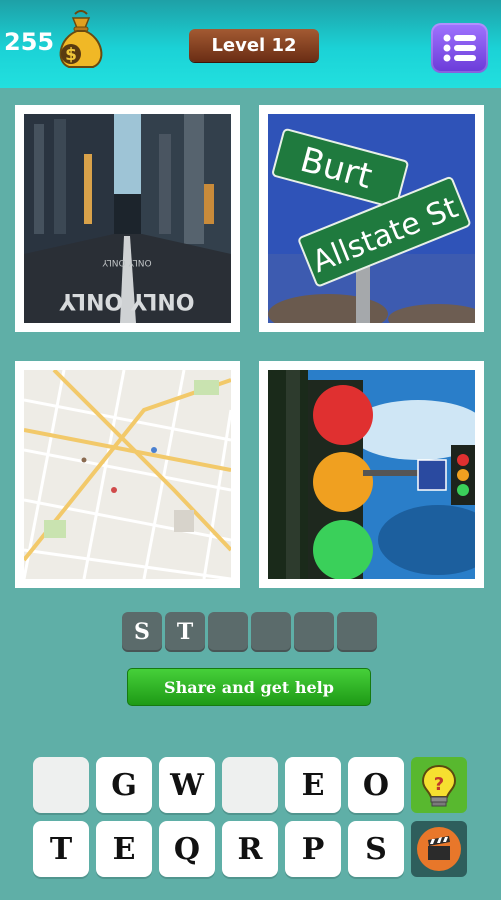  I want to click on money-bag-icon: $, so click(81, 40).